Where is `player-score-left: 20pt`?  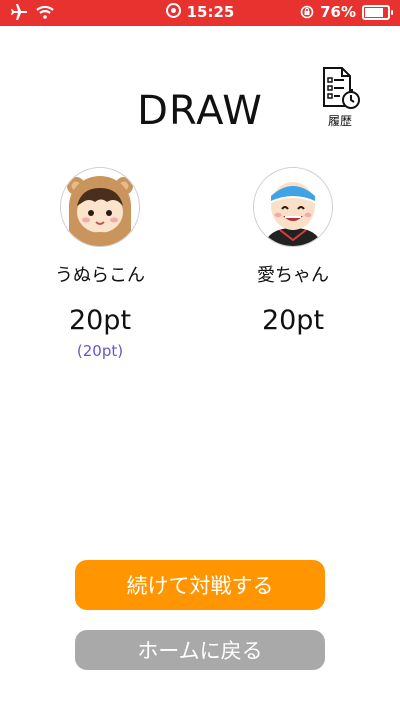
player-score-left: 20pt is located at coordinates (100, 320).